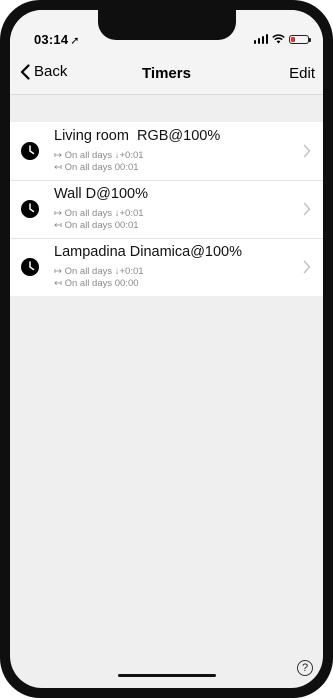 This screenshot has height=698, width=333. I want to click on status-time: 03:14 ➚, so click(57, 39).